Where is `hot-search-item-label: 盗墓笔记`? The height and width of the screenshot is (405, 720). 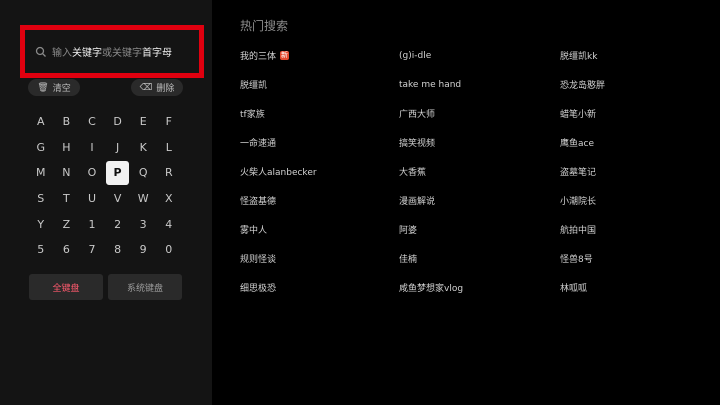 hot-search-item-label: 盗墓笔记 is located at coordinates (578, 173).